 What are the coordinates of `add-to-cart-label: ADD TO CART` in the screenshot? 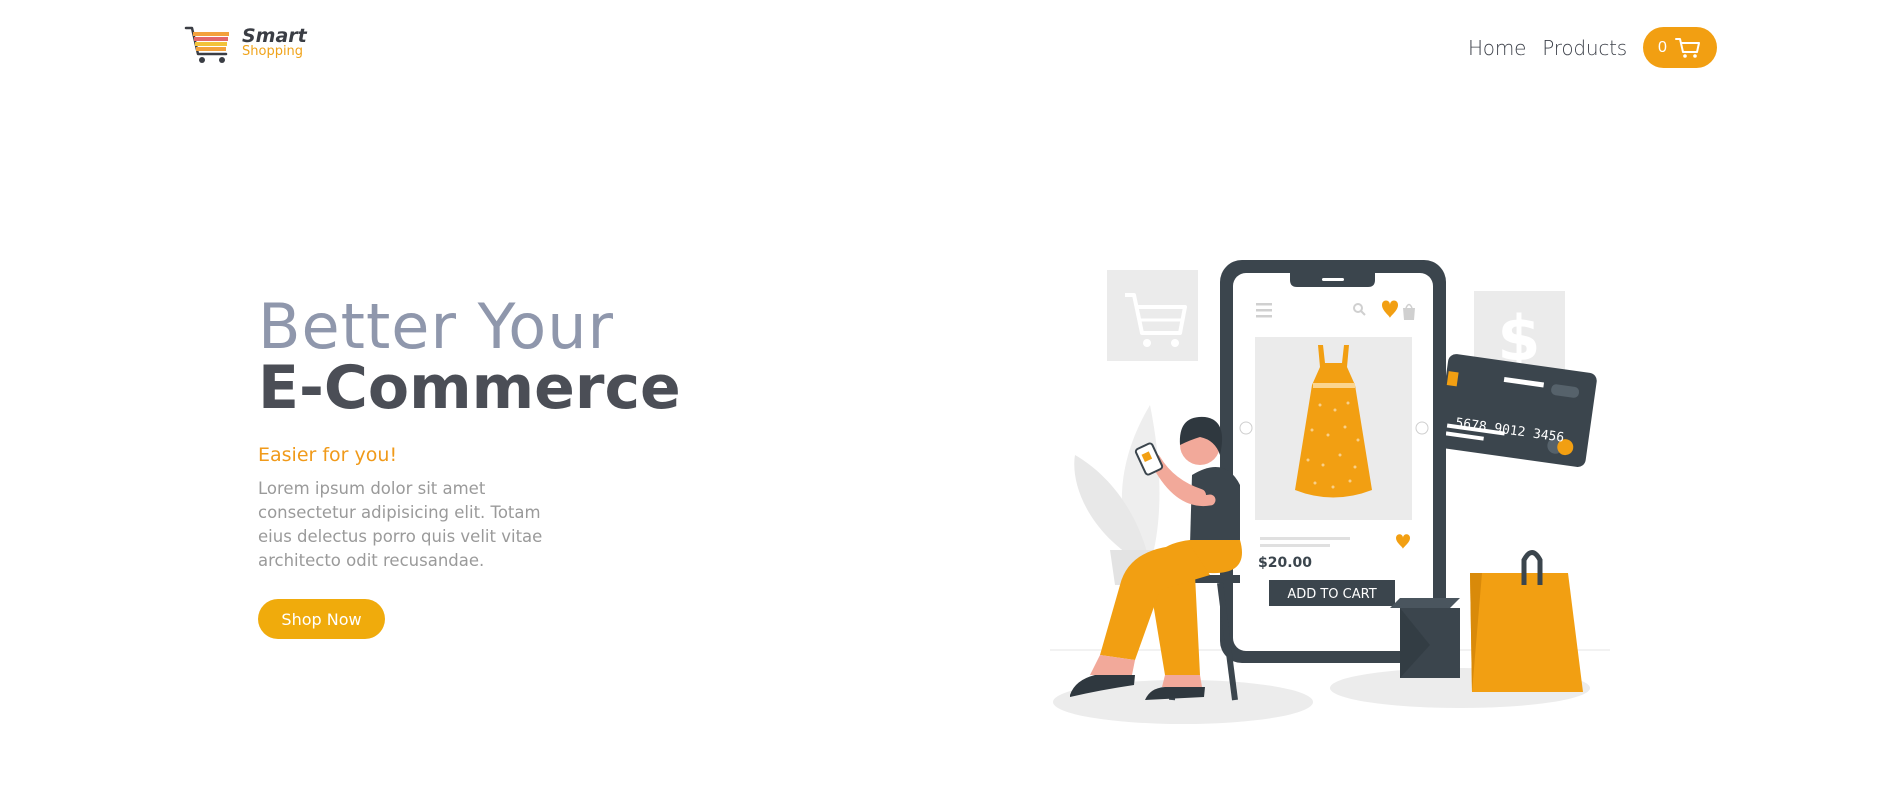 It's located at (1331, 594).